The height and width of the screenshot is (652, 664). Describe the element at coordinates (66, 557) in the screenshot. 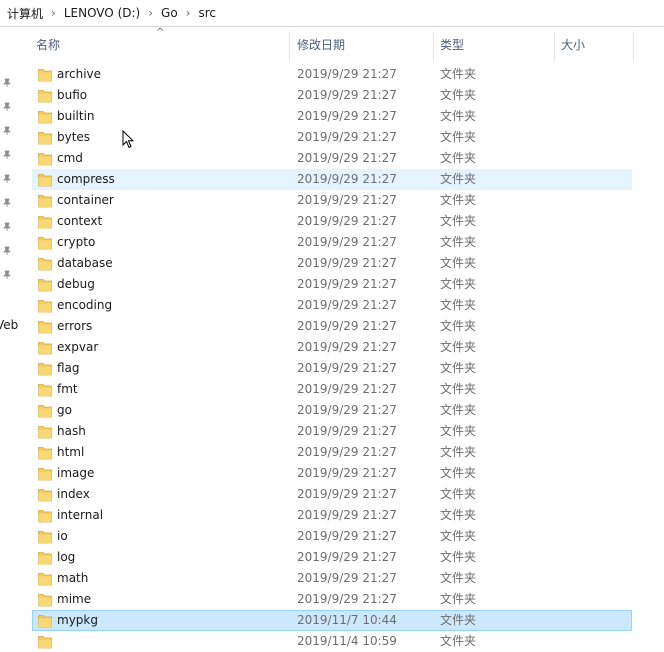

I see `file-name: log` at that location.